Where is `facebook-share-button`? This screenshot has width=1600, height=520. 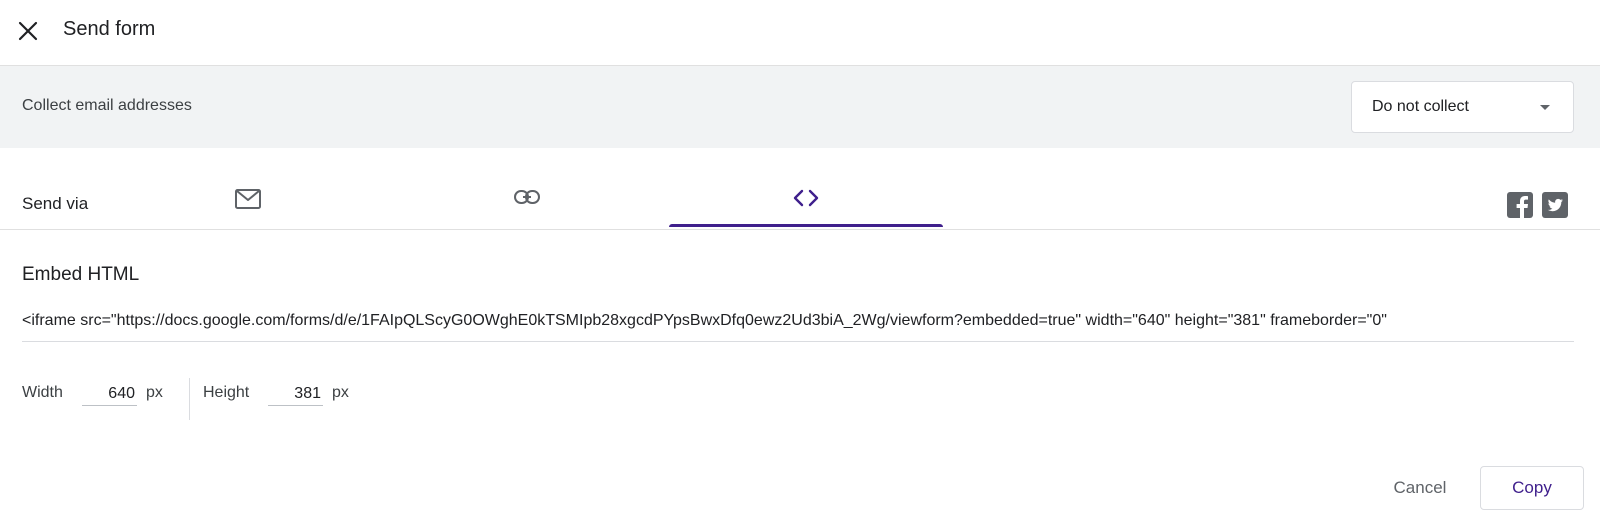 facebook-share-button is located at coordinates (1520, 205).